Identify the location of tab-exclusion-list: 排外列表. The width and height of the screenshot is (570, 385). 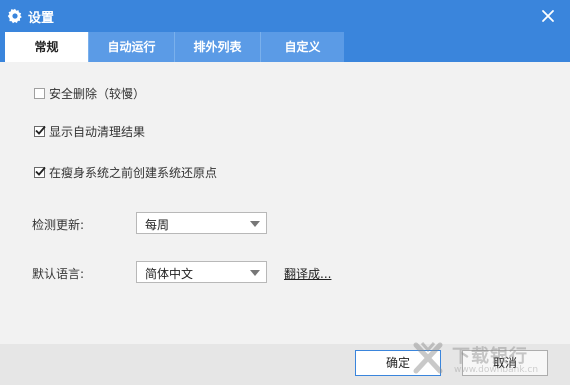
(217, 47).